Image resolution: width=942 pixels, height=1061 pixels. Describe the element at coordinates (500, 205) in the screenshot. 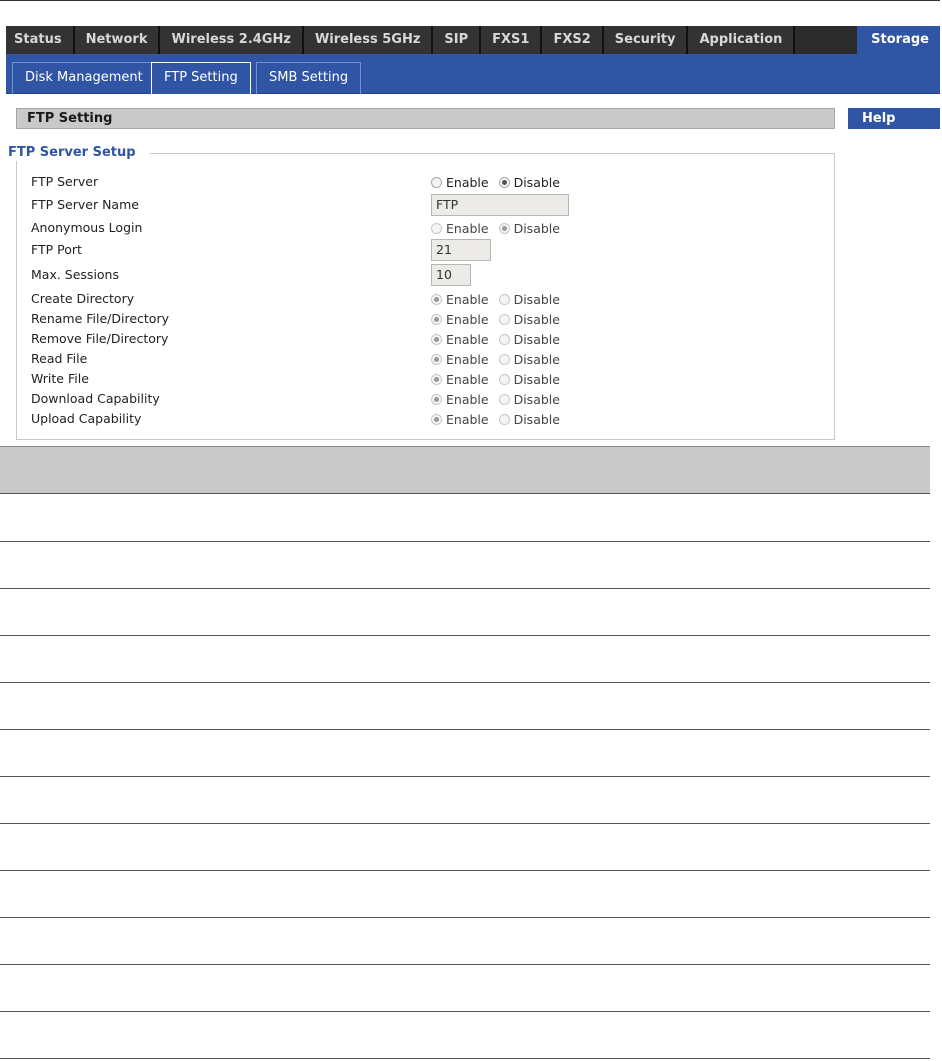

I see `setting-input: FTP` at that location.